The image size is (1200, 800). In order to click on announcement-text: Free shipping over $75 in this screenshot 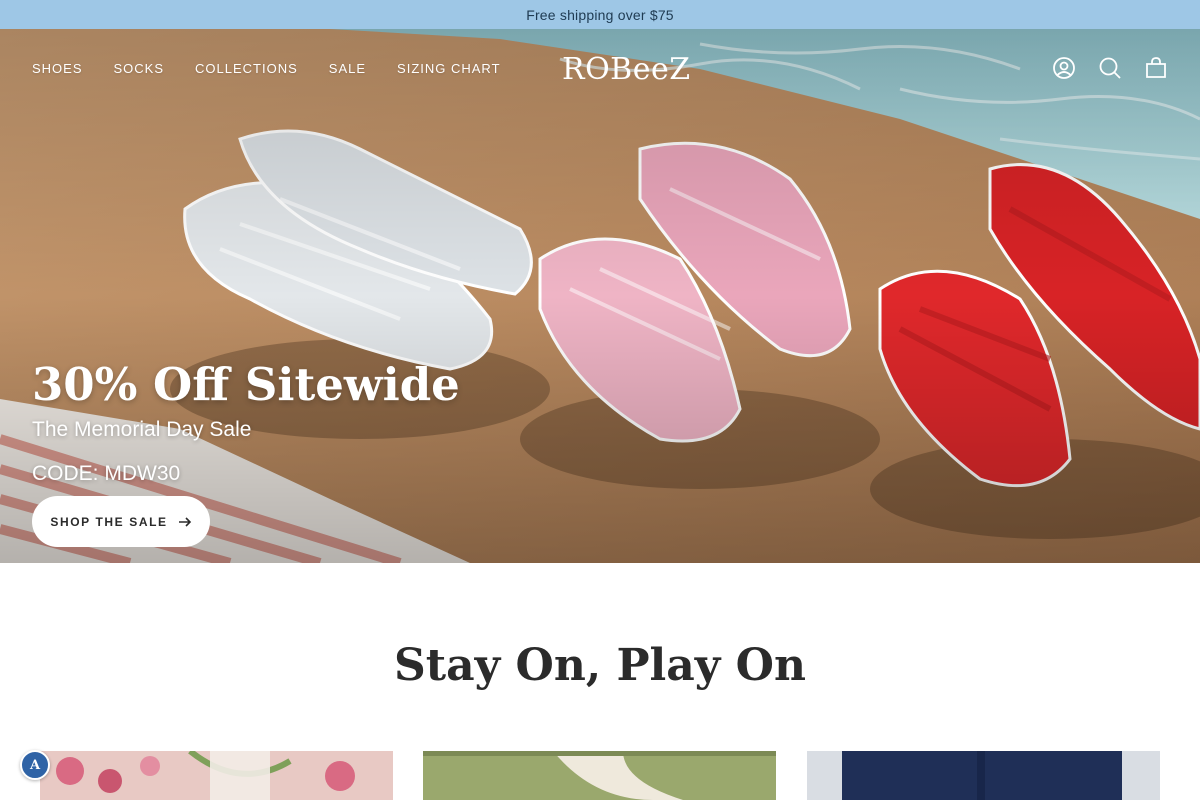, I will do `click(600, 14)`.